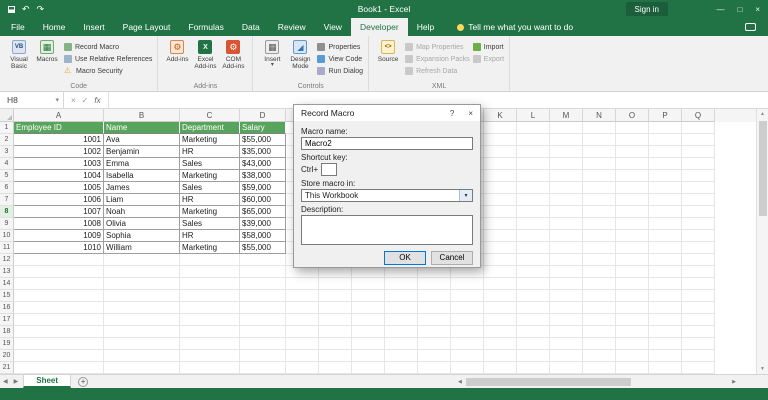  I want to click on cell-M5, so click(566, 176).